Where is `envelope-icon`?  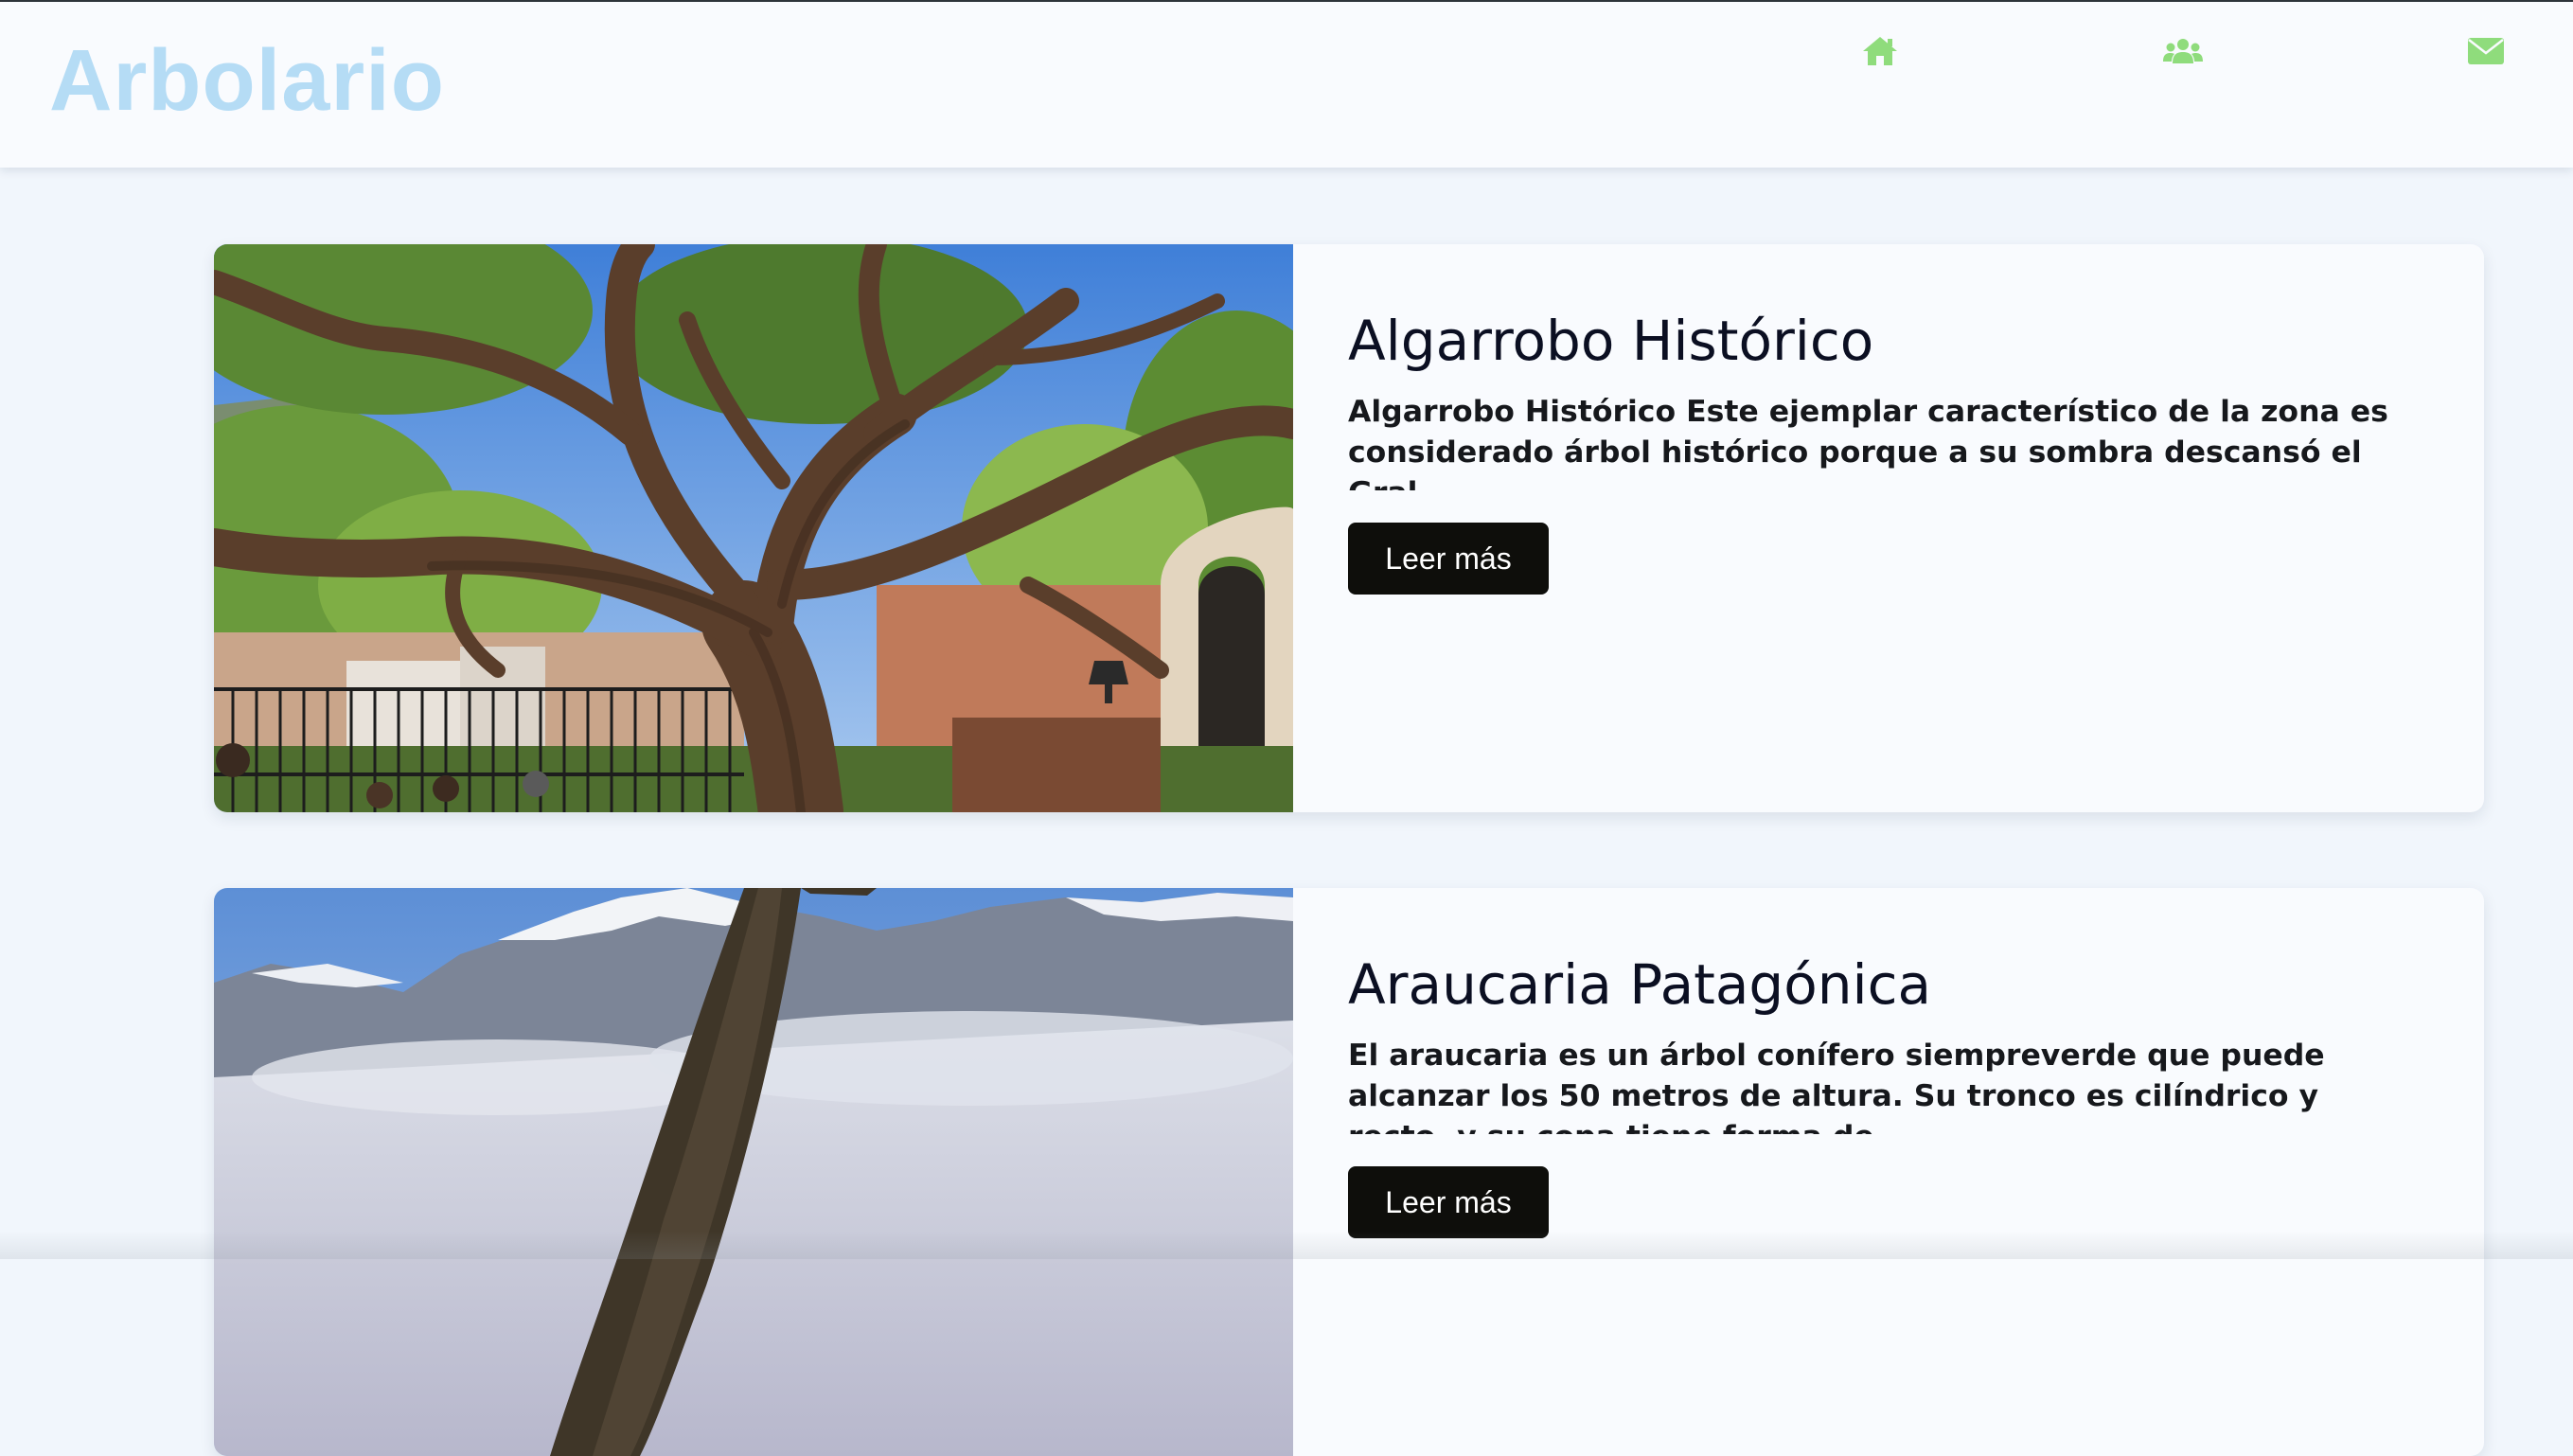
envelope-icon is located at coordinates (2486, 51).